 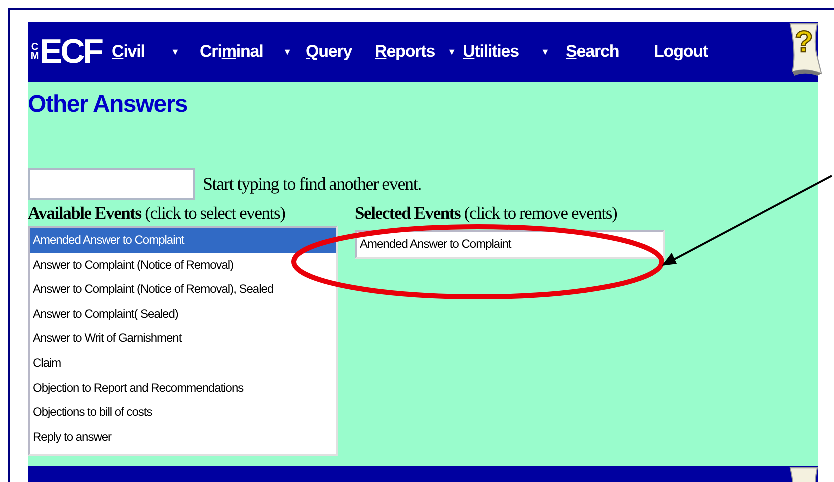 What do you see at coordinates (183, 314) in the screenshot?
I see `event-option: Answer to Complaint( Sealed)` at bounding box center [183, 314].